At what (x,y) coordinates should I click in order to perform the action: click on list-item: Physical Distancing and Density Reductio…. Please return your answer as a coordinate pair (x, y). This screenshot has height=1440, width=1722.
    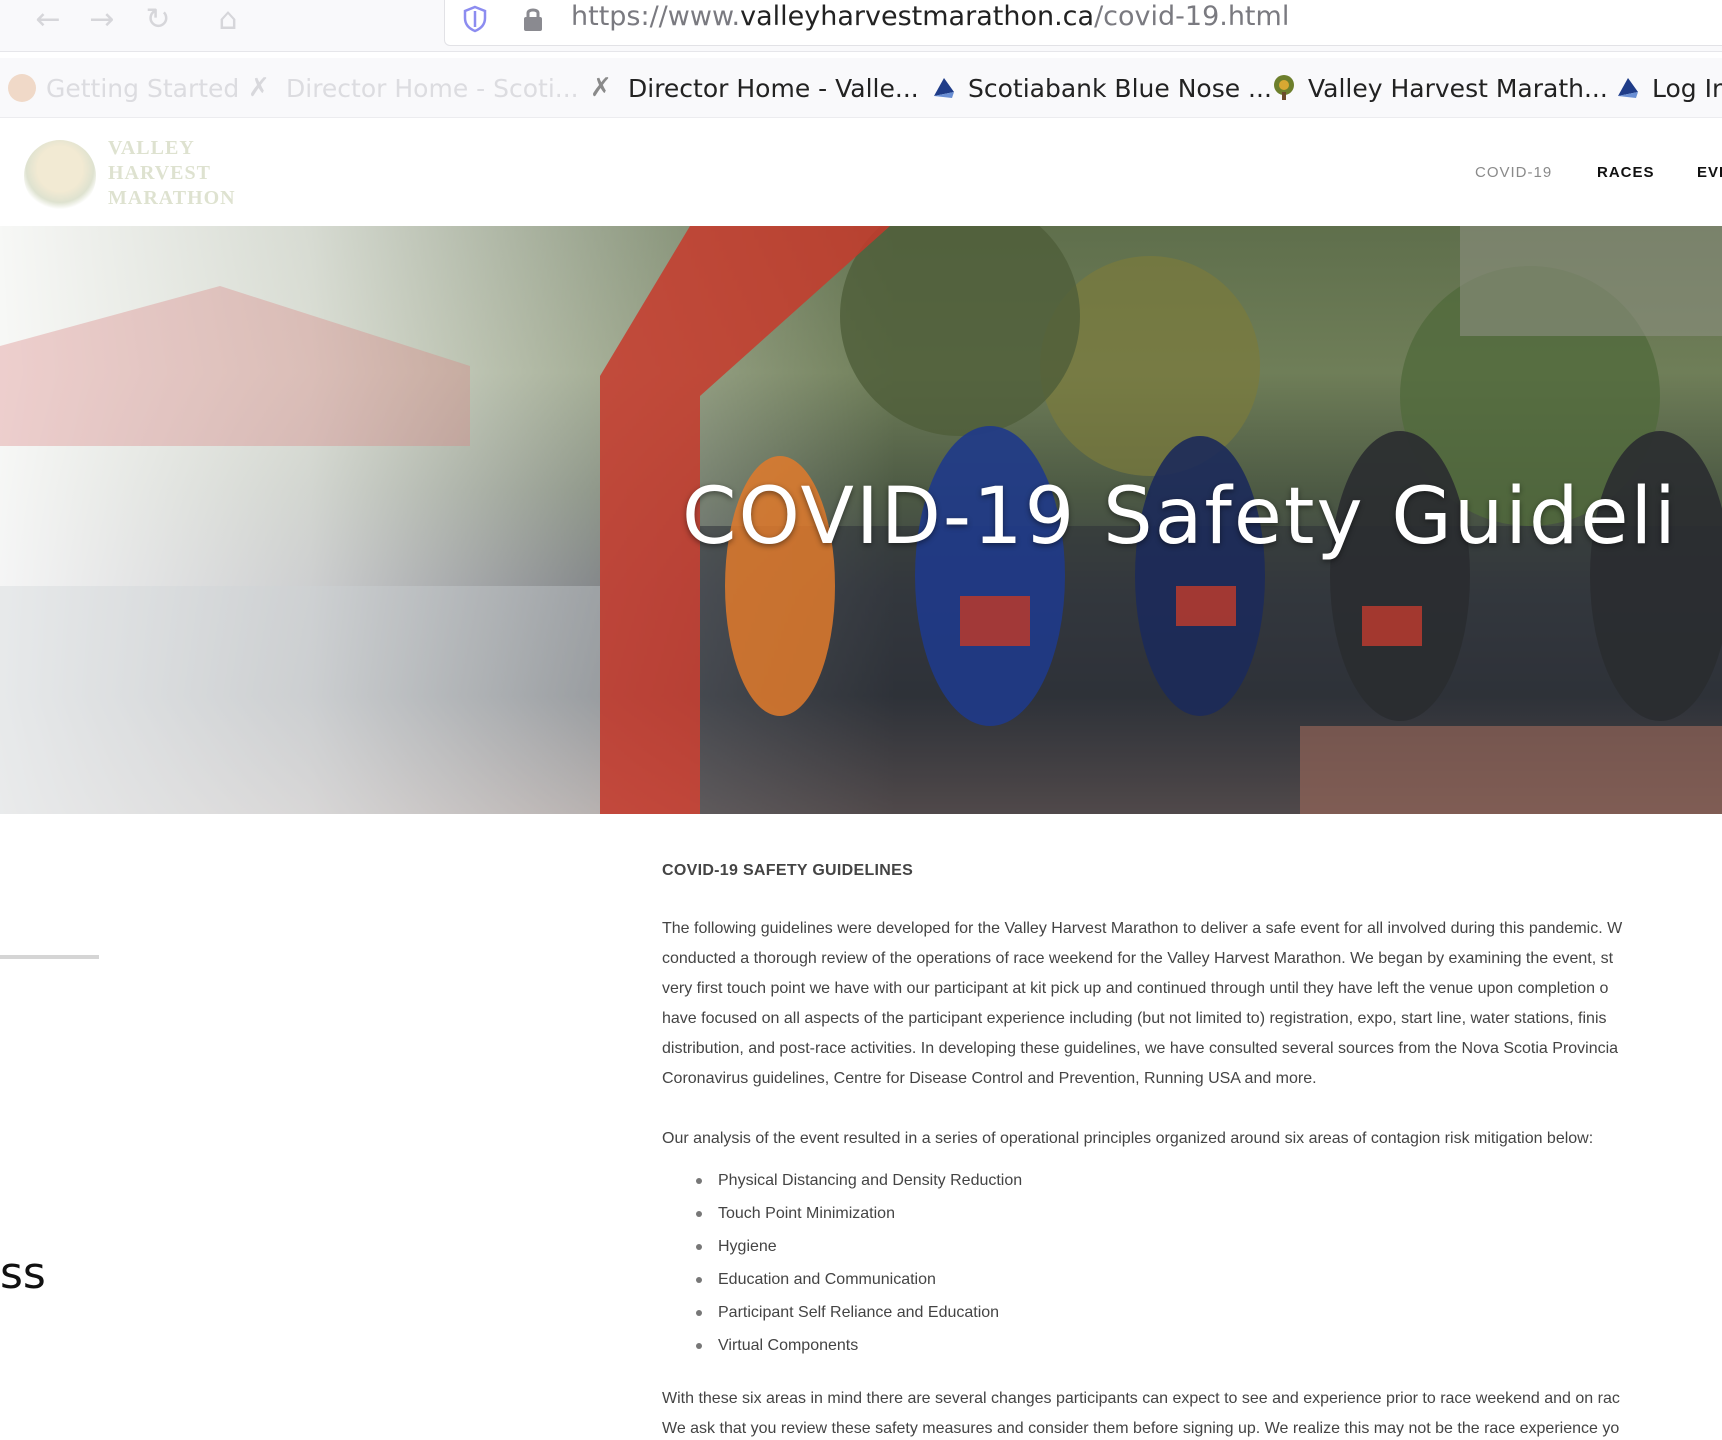
    Looking at the image, I should click on (858, 1180).